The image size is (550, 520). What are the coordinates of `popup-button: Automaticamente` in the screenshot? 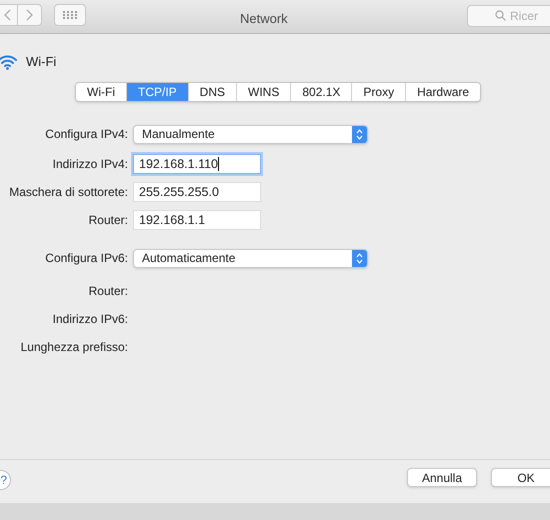 It's located at (250, 258).